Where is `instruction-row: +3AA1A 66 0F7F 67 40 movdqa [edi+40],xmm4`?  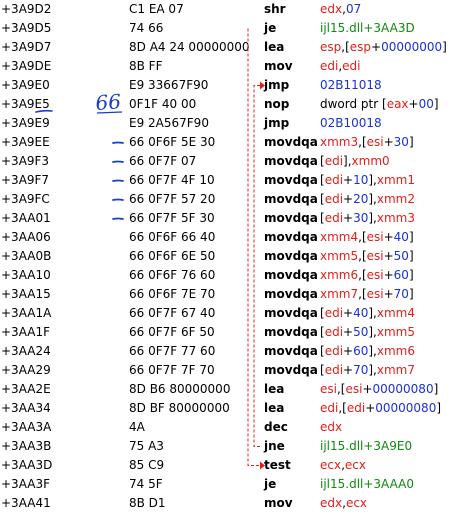
instruction-row: +3AA1A 66 0F7F 67 40 movdqa [edi+40],xmm4 is located at coordinates (231, 313).